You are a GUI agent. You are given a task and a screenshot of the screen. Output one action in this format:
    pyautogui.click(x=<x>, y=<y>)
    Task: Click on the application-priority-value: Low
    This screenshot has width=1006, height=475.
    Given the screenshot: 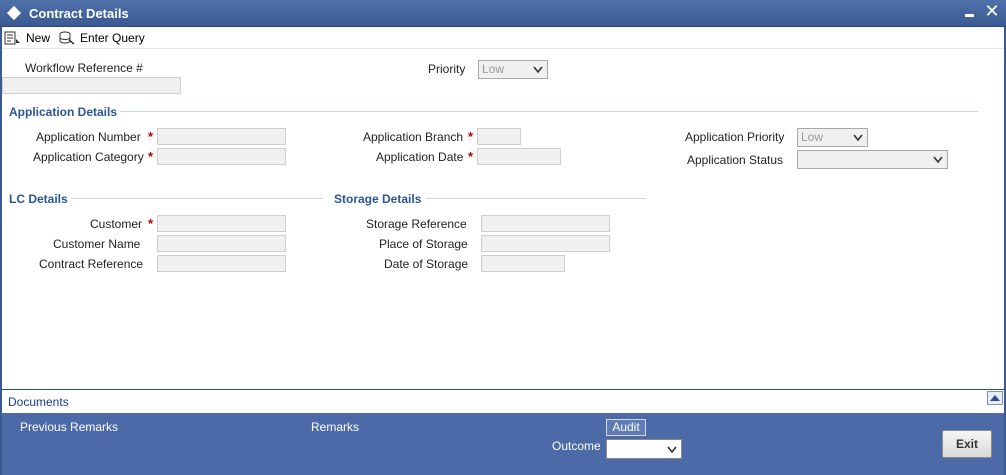 What is the action you would take?
    pyautogui.click(x=812, y=137)
    